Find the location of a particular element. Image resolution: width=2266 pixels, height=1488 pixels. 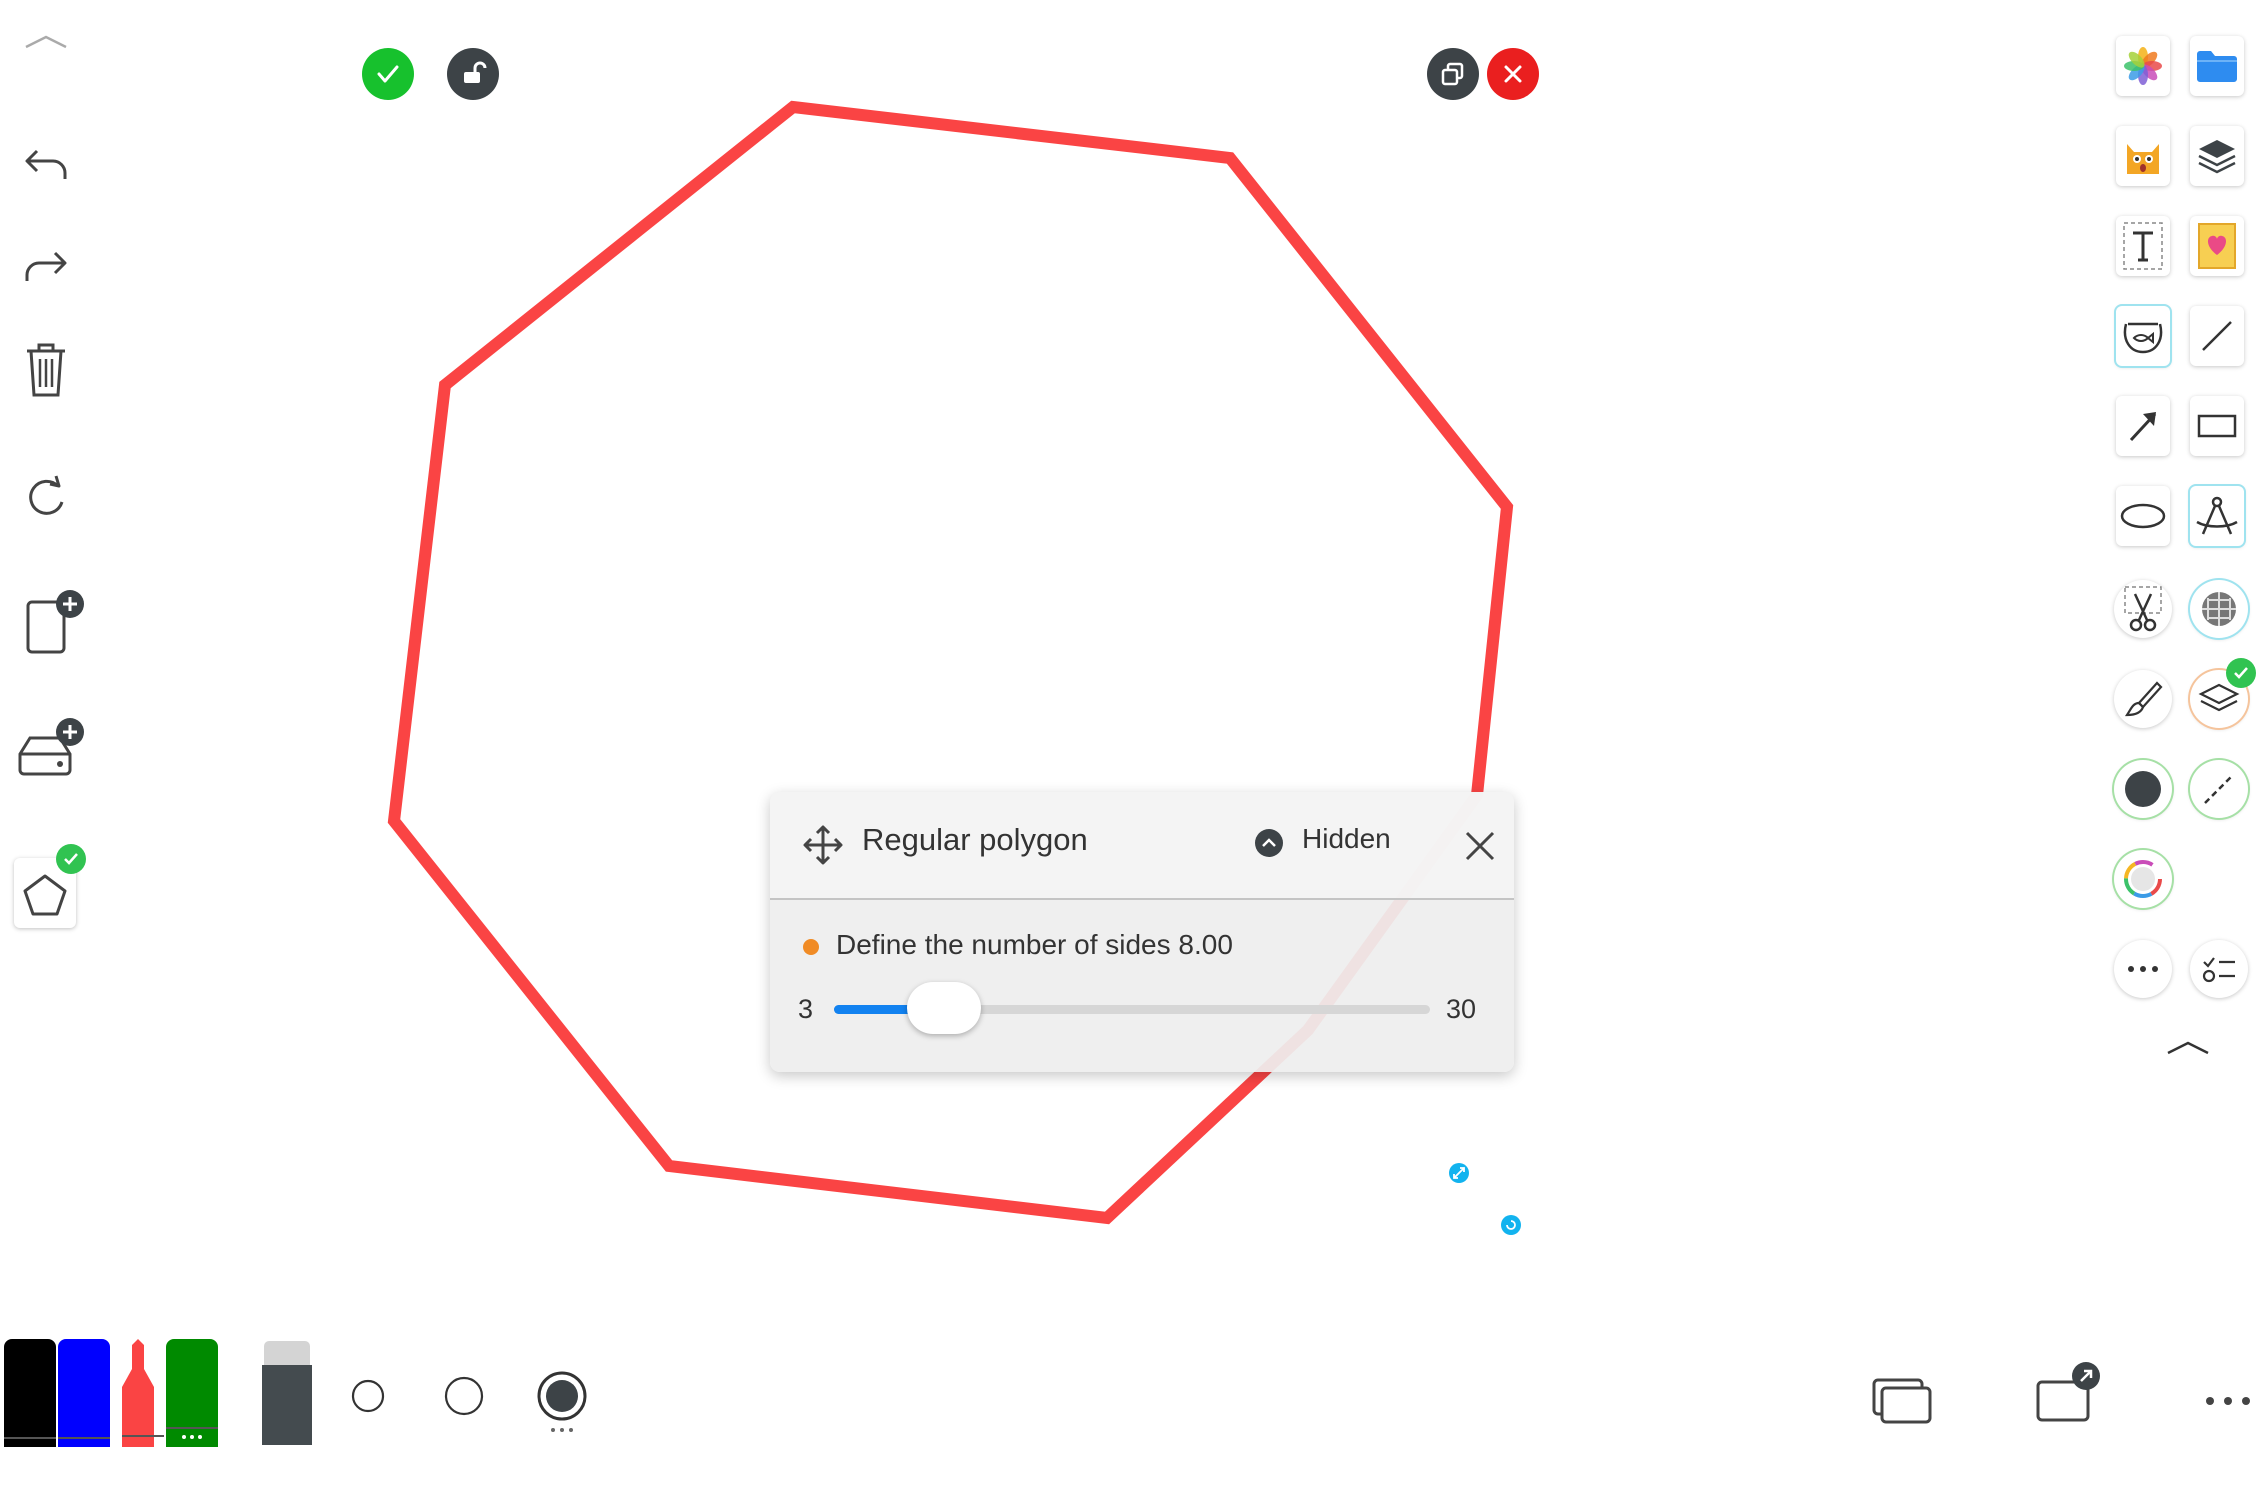

size-large-button is located at coordinates (562, 1402).